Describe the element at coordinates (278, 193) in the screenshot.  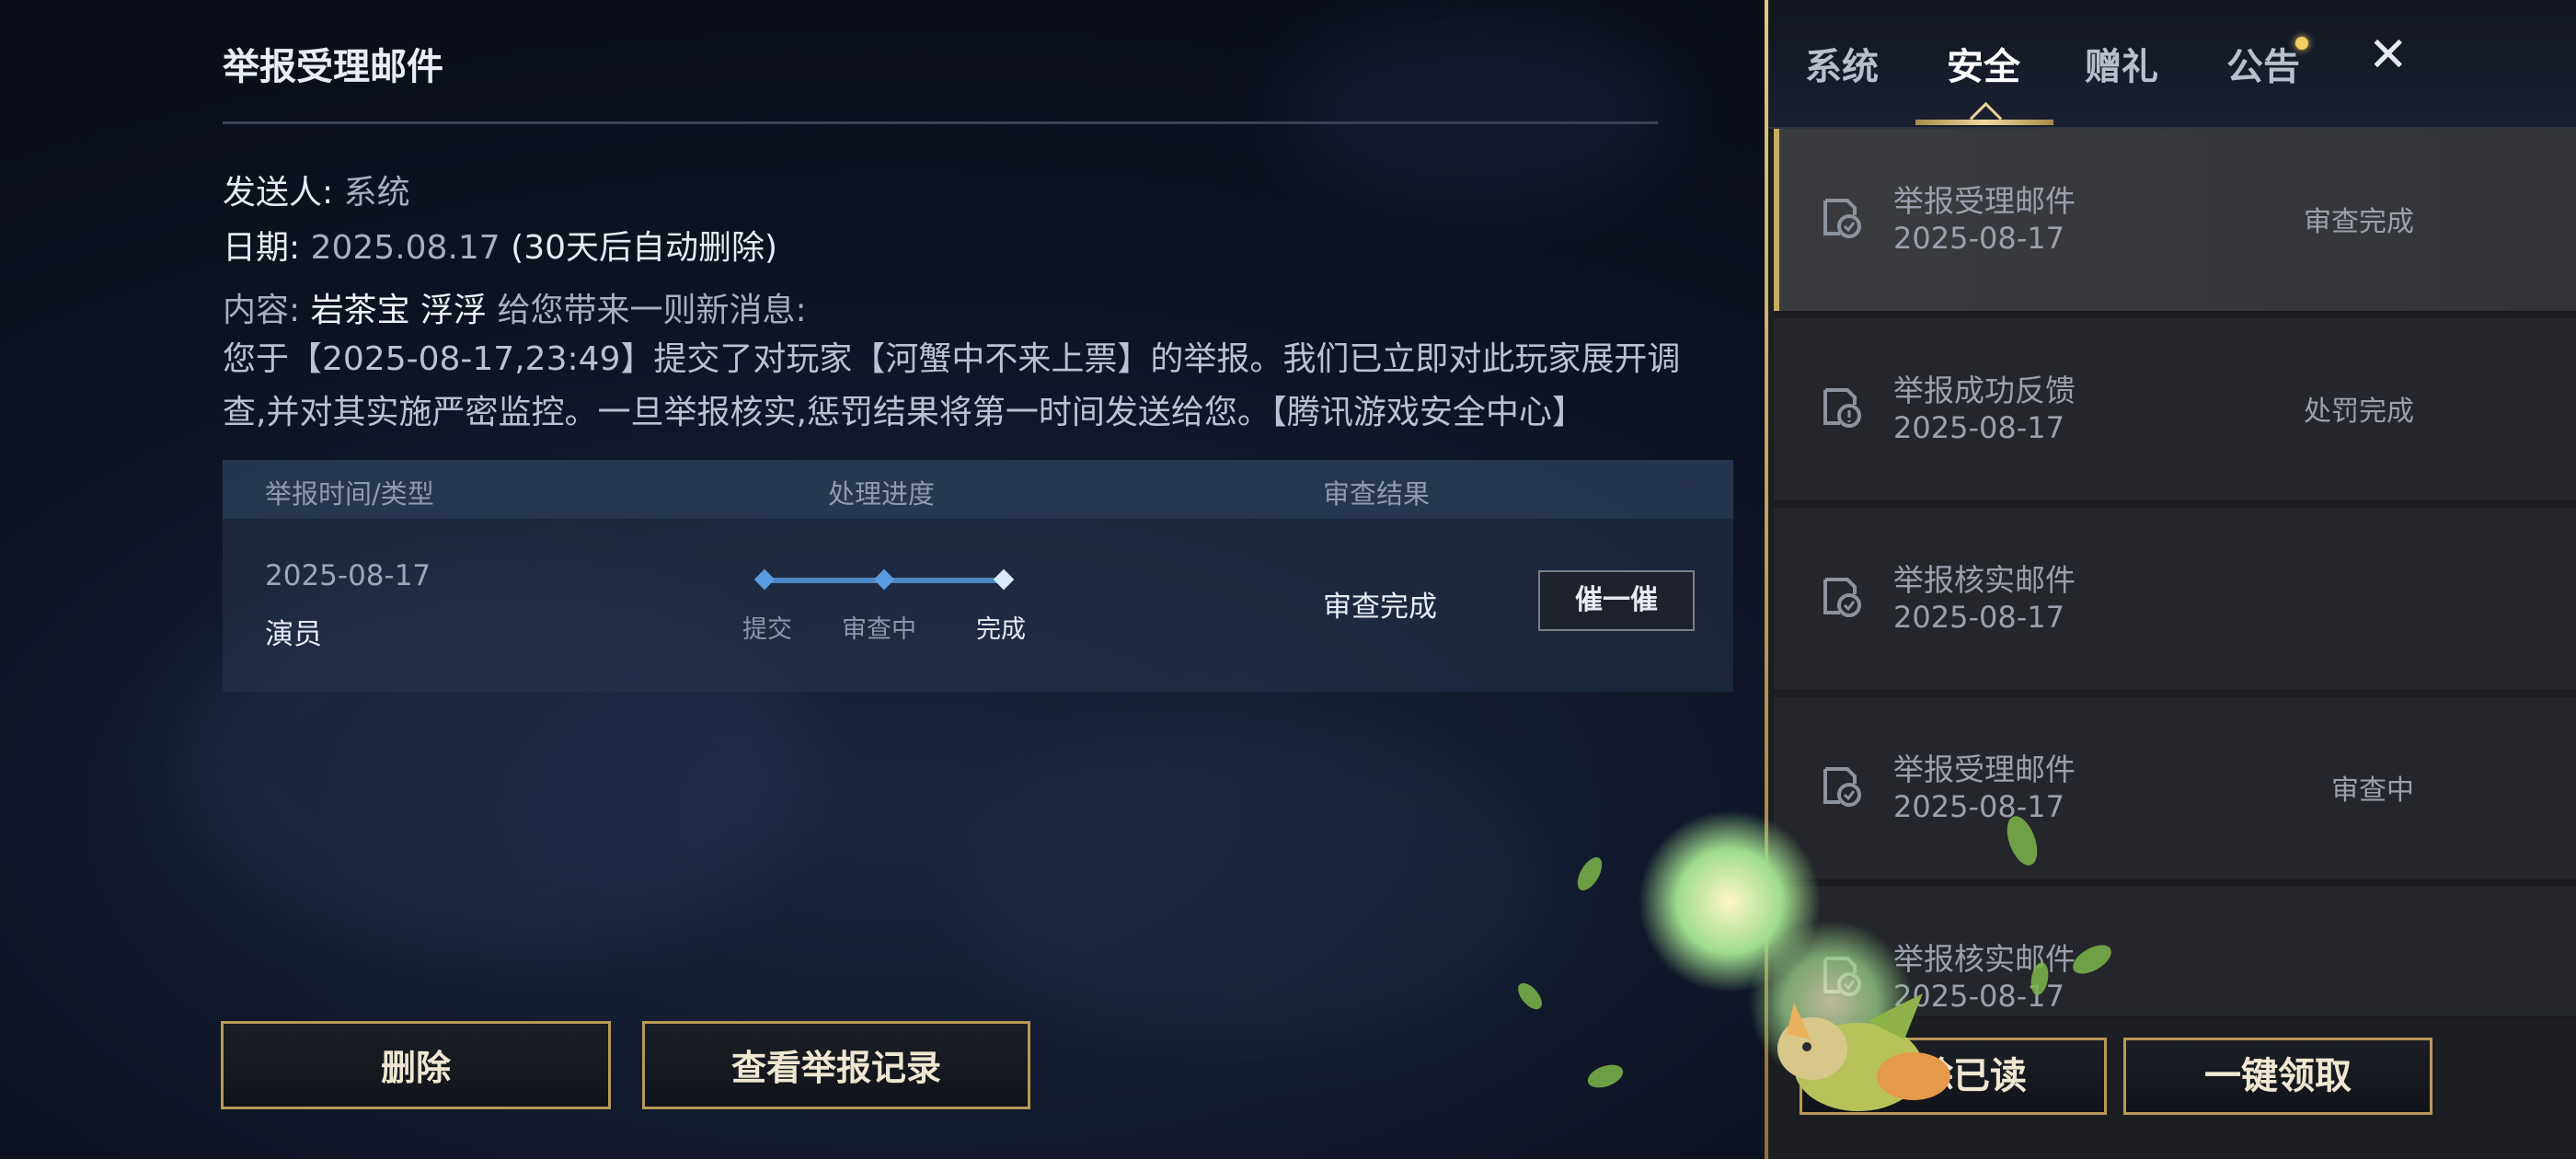
I see `sender-label: 发送人:` at that location.